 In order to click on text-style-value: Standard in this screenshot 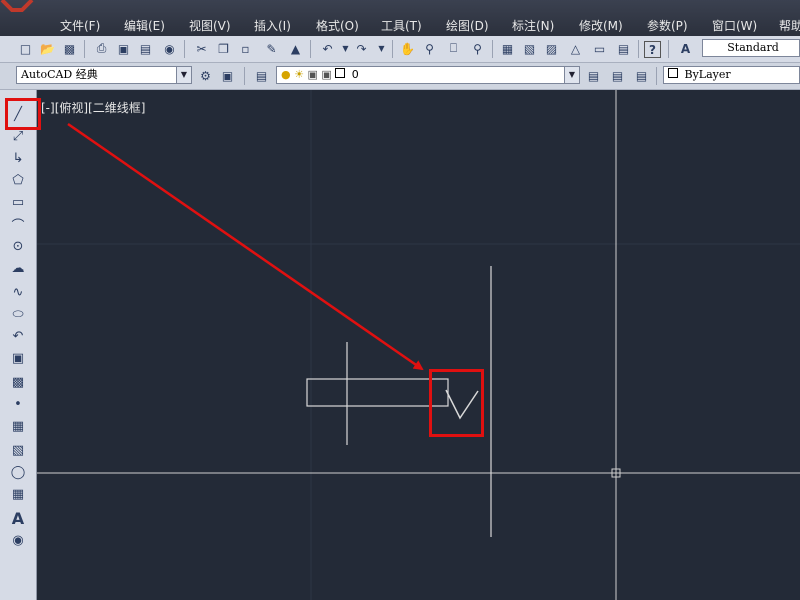, I will do `click(753, 47)`.